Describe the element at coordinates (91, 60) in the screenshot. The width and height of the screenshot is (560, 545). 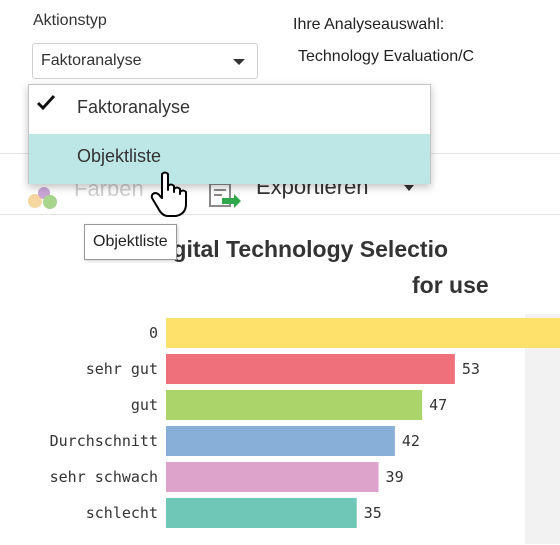
I see `action-type-select-value: Faktoranalyse` at that location.